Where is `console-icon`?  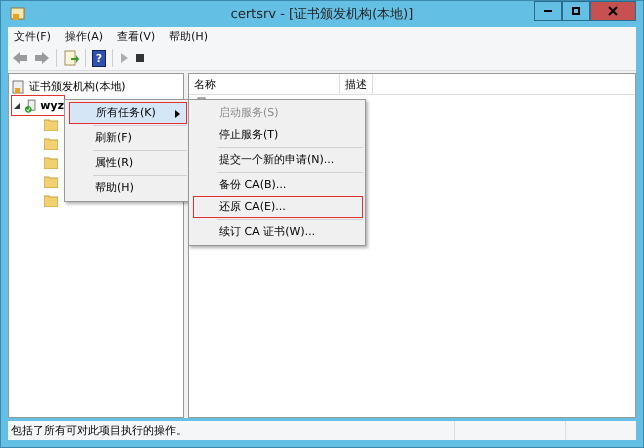
console-icon is located at coordinates (18, 14).